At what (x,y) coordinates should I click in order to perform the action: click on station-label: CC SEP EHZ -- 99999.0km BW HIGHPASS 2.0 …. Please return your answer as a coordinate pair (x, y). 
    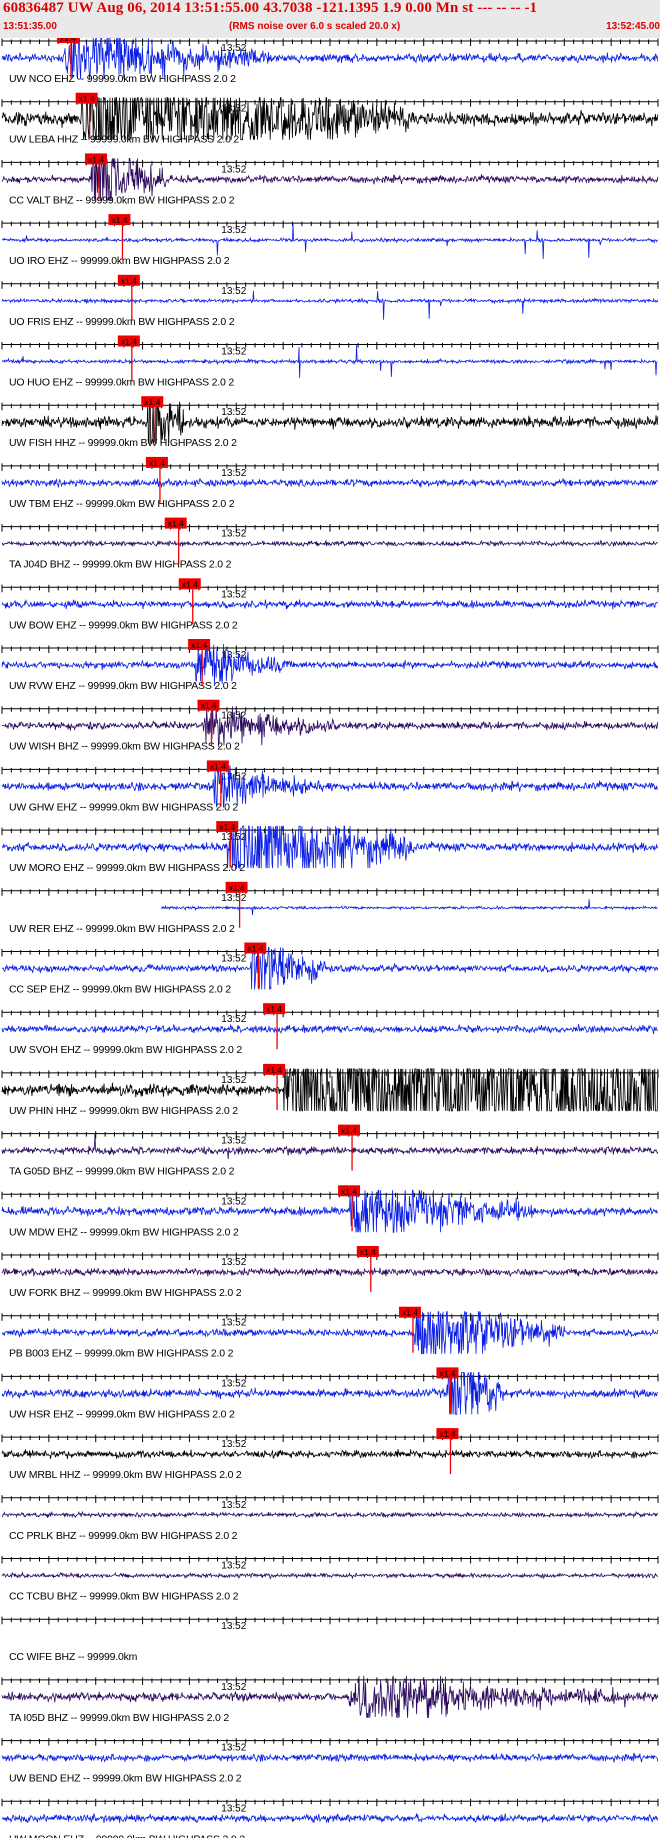
    Looking at the image, I should click on (120, 990).